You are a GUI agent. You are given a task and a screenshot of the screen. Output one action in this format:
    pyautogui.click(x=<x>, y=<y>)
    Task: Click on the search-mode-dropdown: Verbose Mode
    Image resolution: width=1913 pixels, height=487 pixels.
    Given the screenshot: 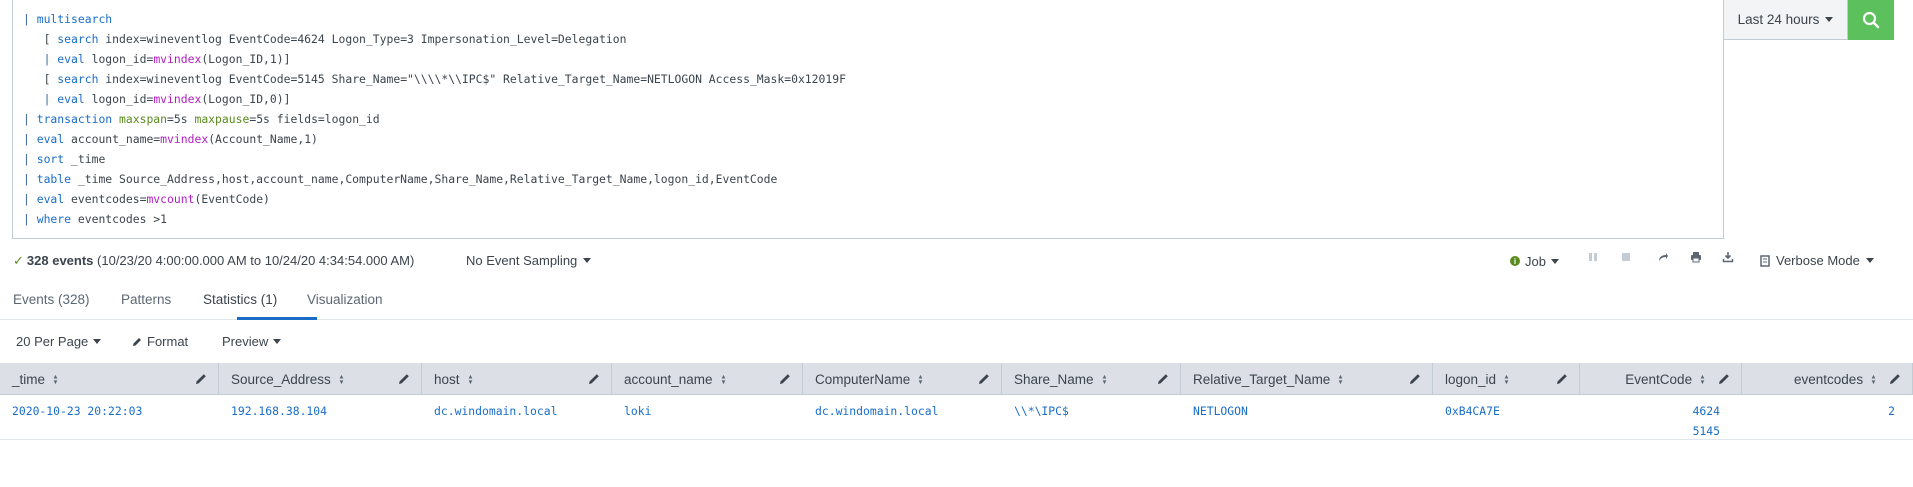 What is the action you would take?
    pyautogui.click(x=1817, y=260)
    